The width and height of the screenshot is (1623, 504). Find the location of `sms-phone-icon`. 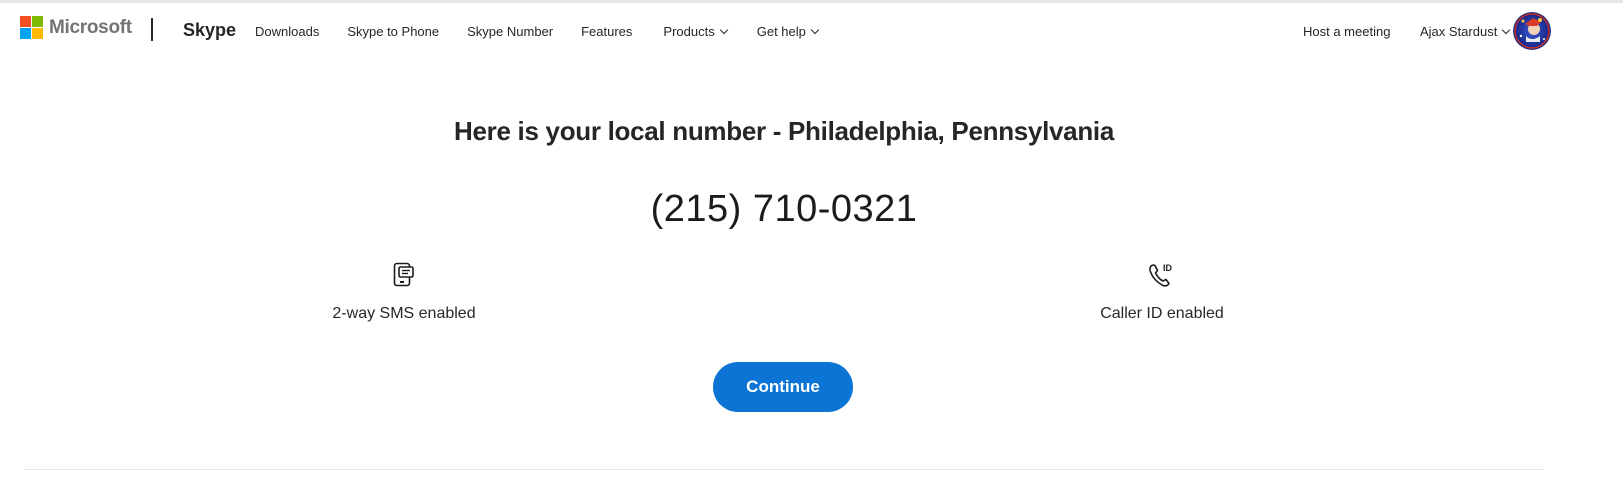

sms-phone-icon is located at coordinates (403, 274).